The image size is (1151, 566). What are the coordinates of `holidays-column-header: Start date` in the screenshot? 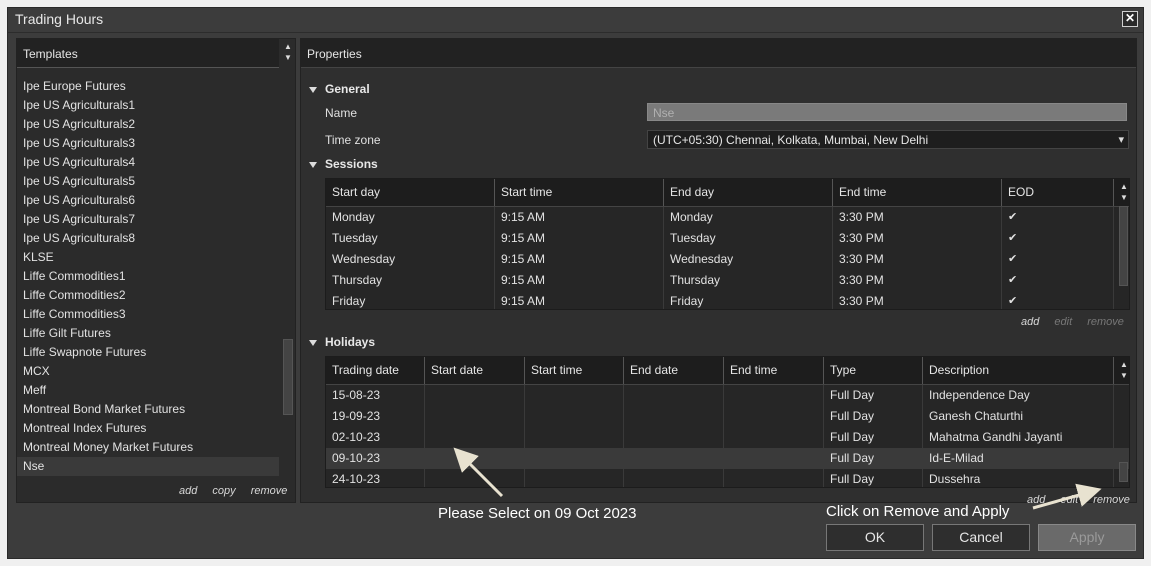 It's located at (475, 370).